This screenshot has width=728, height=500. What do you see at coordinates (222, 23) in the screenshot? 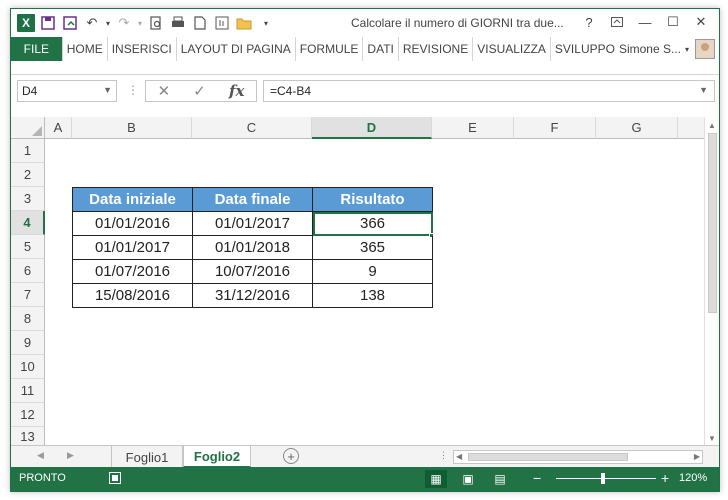
I see `touch-mode-icon` at bounding box center [222, 23].